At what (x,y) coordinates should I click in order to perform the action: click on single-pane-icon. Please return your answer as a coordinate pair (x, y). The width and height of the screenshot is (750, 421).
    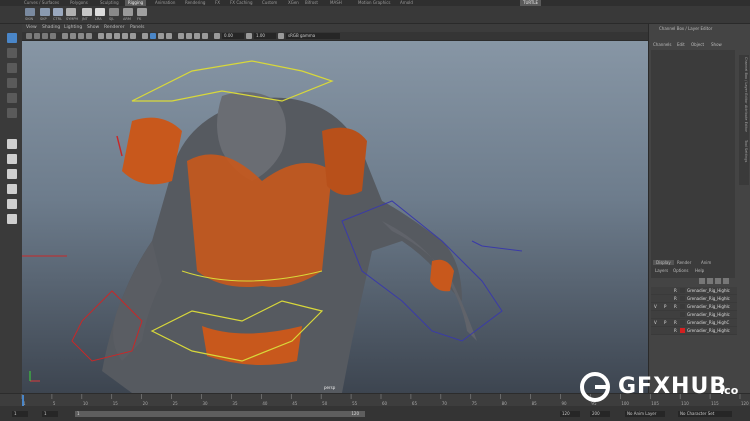
    Looking at the image, I should click on (12, 144).